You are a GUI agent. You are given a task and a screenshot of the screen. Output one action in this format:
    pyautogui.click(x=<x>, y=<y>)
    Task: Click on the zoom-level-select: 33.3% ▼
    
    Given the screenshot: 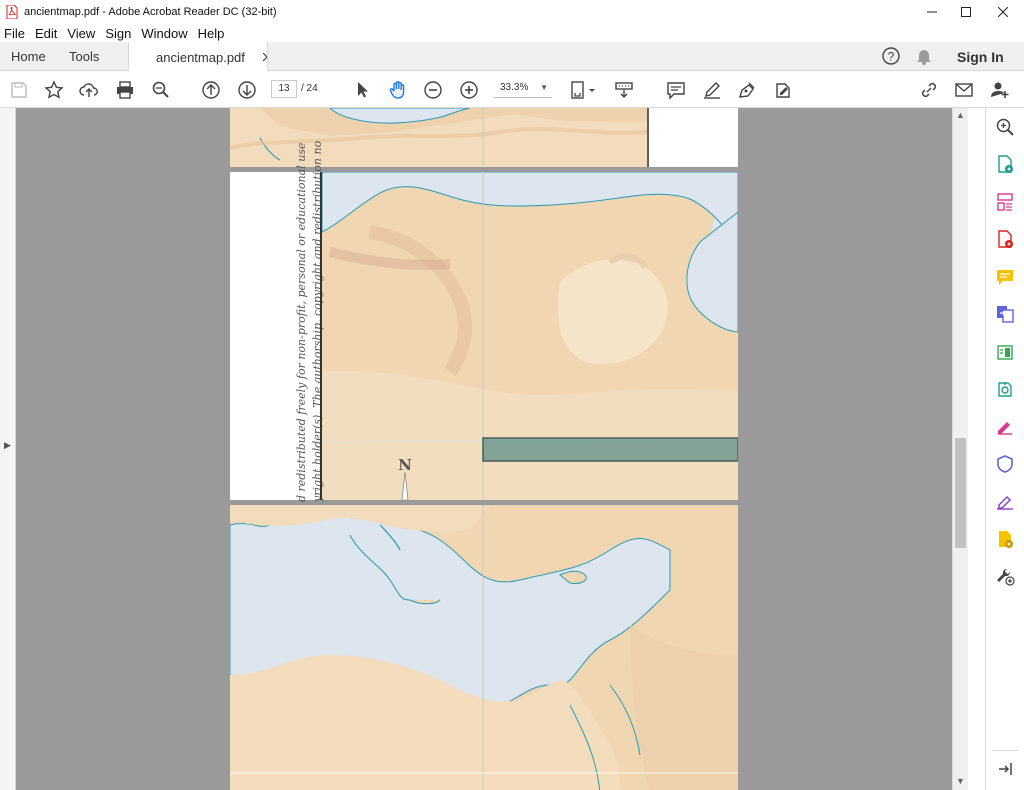 What is the action you would take?
    pyautogui.click(x=523, y=89)
    